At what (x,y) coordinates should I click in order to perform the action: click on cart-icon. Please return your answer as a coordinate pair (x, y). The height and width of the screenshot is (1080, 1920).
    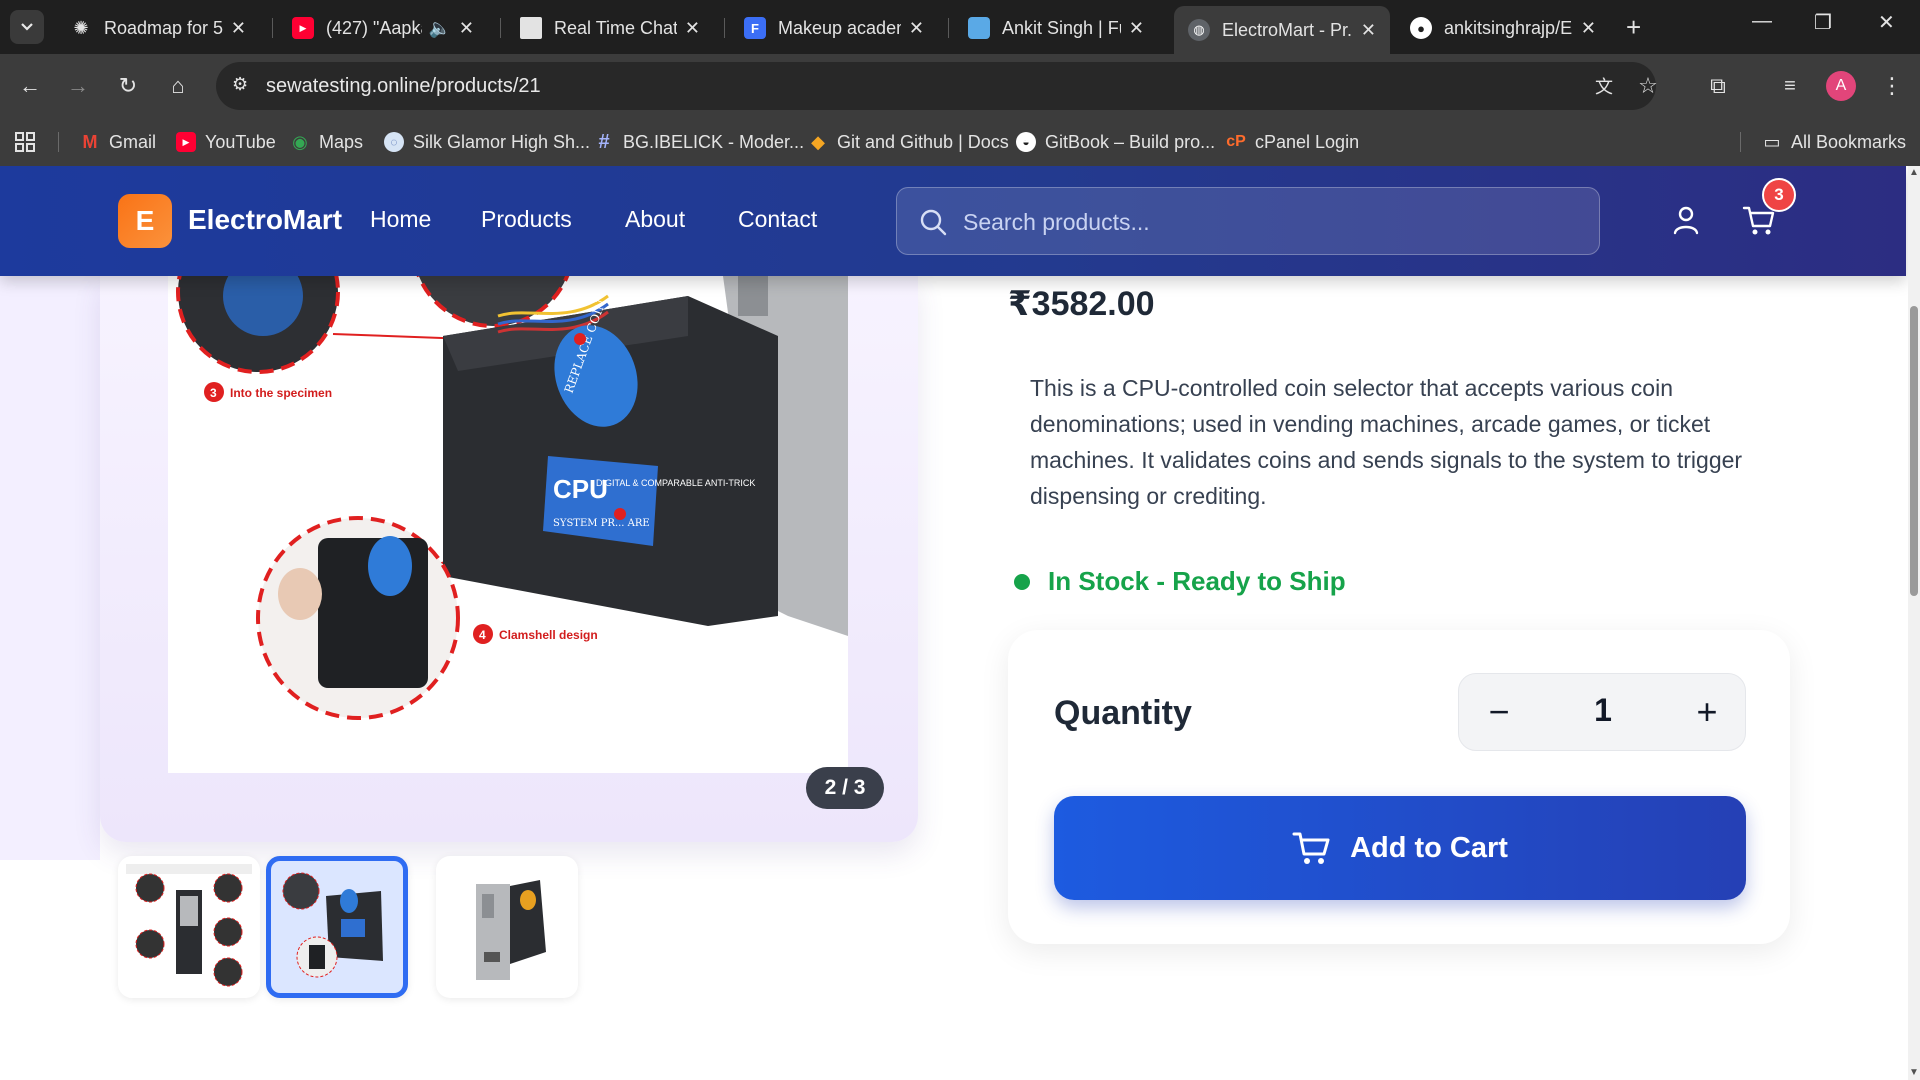
    Looking at the image, I should click on (1311, 848).